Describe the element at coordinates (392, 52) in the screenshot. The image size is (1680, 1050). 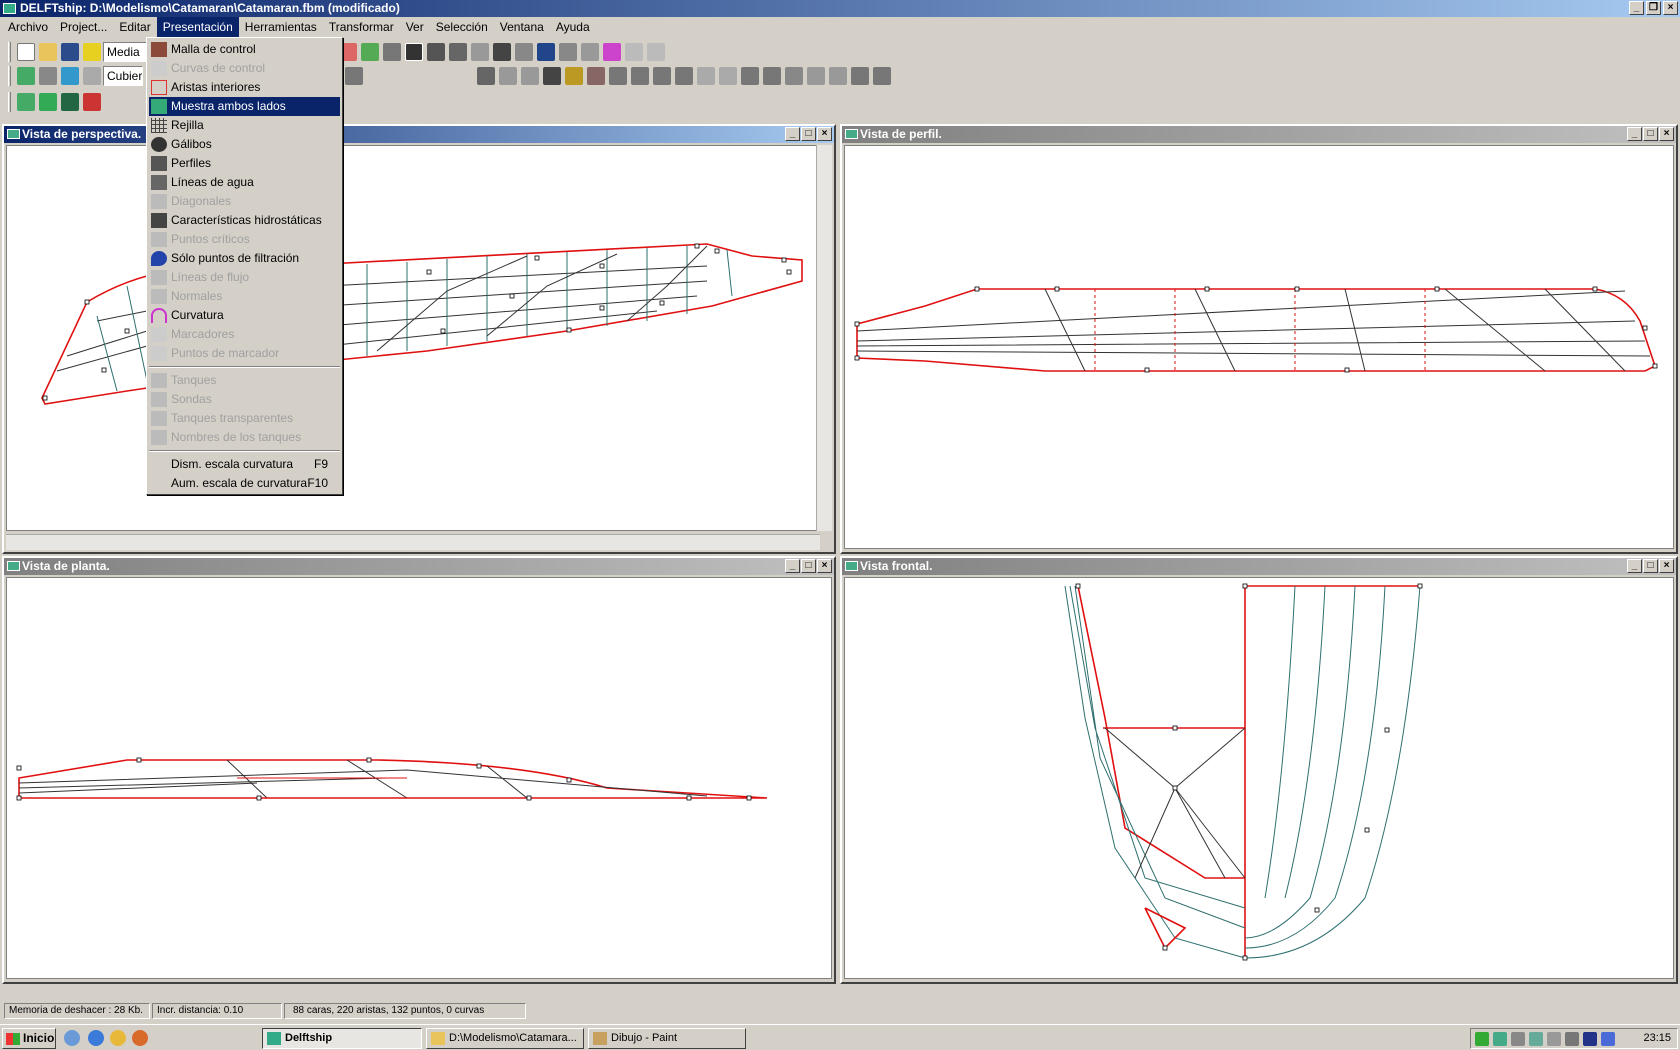
I see `grid-icon` at that location.